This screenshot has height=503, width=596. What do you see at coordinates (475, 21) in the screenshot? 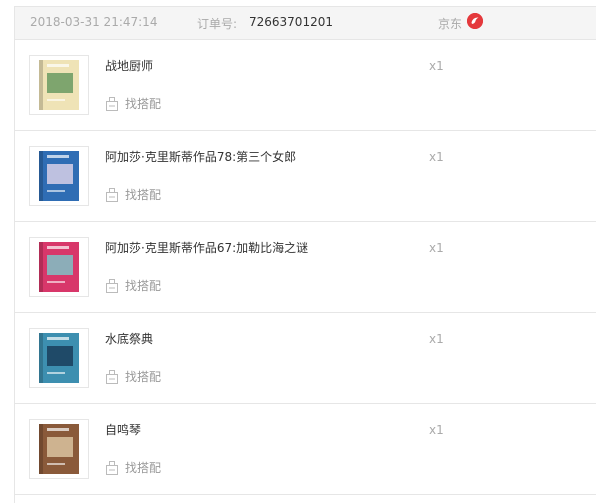
I see `jd-shop-logo-icon` at bounding box center [475, 21].